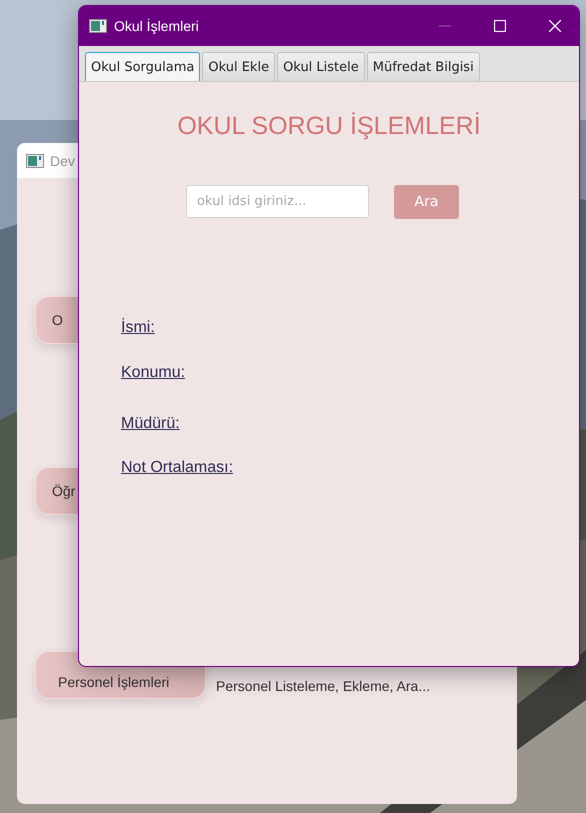  I want to click on tab: Müfredat Bilgisi, so click(423, 66).